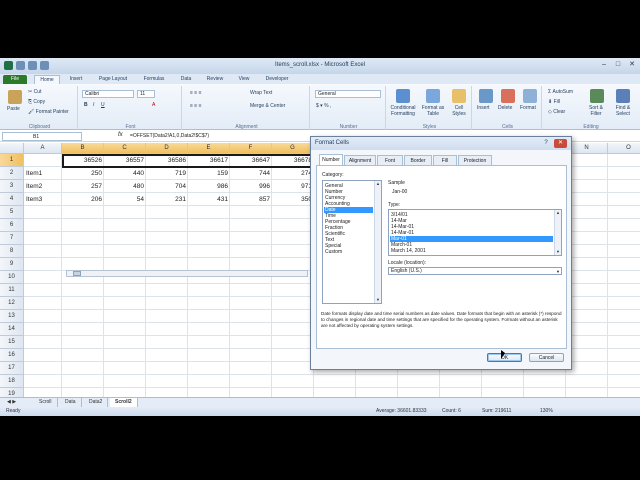 This screenshot has width=640, height=480. I want to click on sheet-tab-data2: Data2, so click(96, 402).